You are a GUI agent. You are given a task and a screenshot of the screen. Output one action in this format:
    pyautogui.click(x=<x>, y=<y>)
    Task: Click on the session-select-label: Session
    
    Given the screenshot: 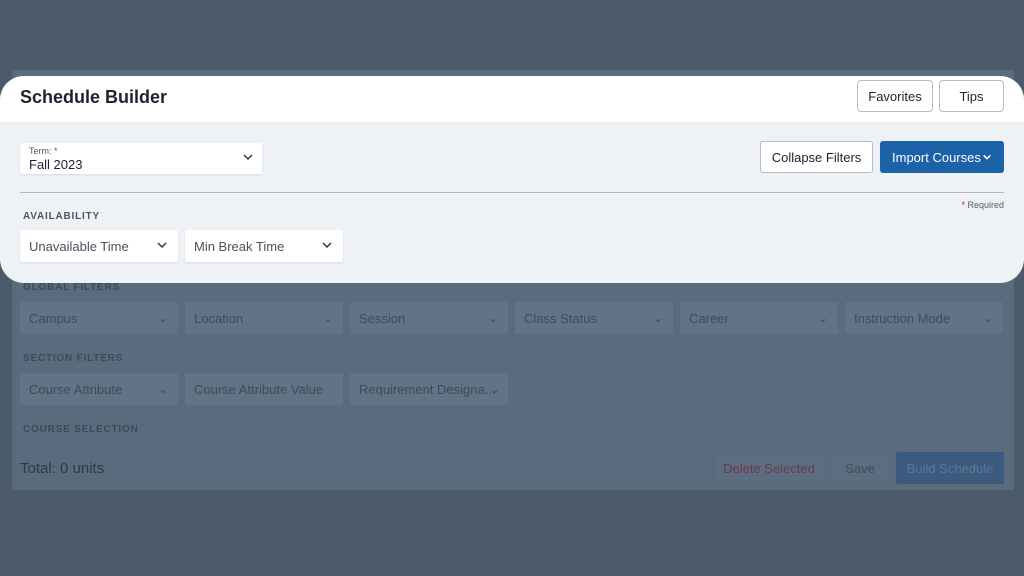 What is the action you would take?
    pyautogui.click(x=382, y=318)
    